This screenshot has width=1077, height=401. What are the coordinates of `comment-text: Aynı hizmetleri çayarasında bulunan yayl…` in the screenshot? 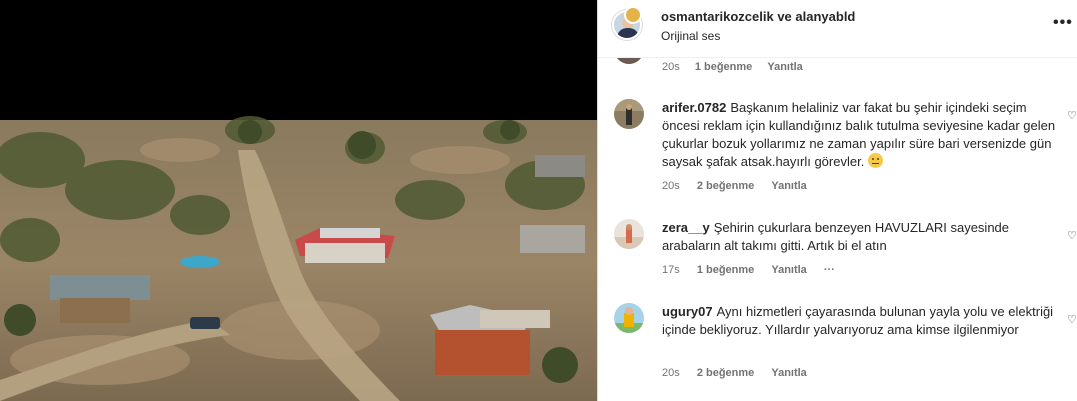 It's located at (858, 320).